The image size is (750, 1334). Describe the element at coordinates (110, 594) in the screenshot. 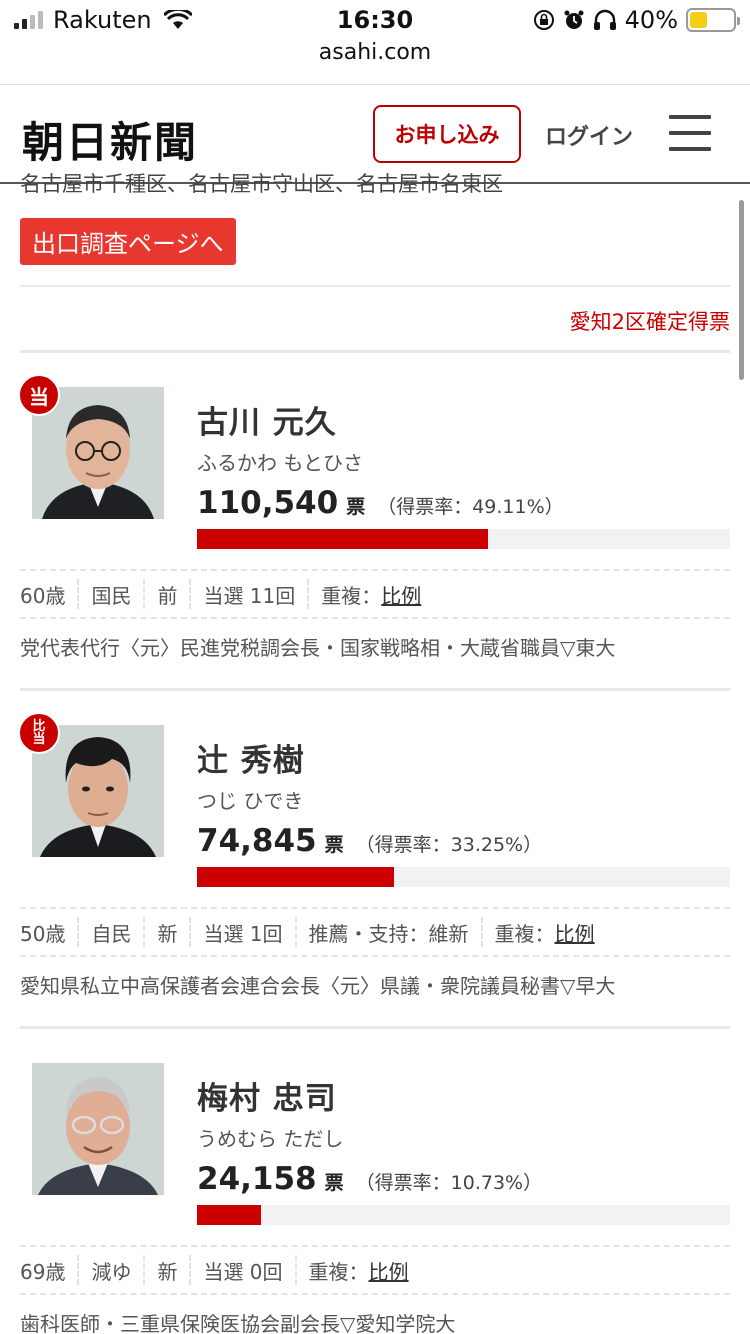

I see `party: 国民` at that location.